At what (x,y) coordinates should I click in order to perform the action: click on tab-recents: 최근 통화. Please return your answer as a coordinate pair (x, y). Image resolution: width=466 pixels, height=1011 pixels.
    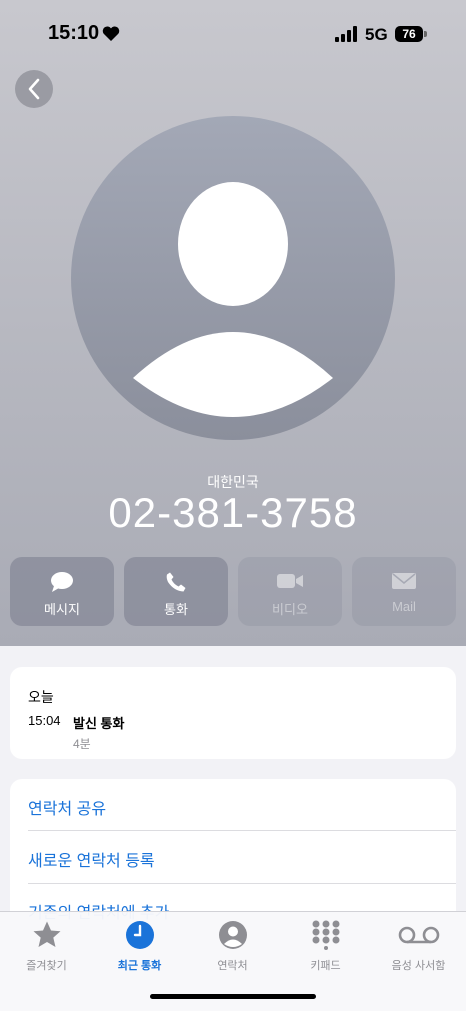
    Looking at the image, I should click on (139, 946).